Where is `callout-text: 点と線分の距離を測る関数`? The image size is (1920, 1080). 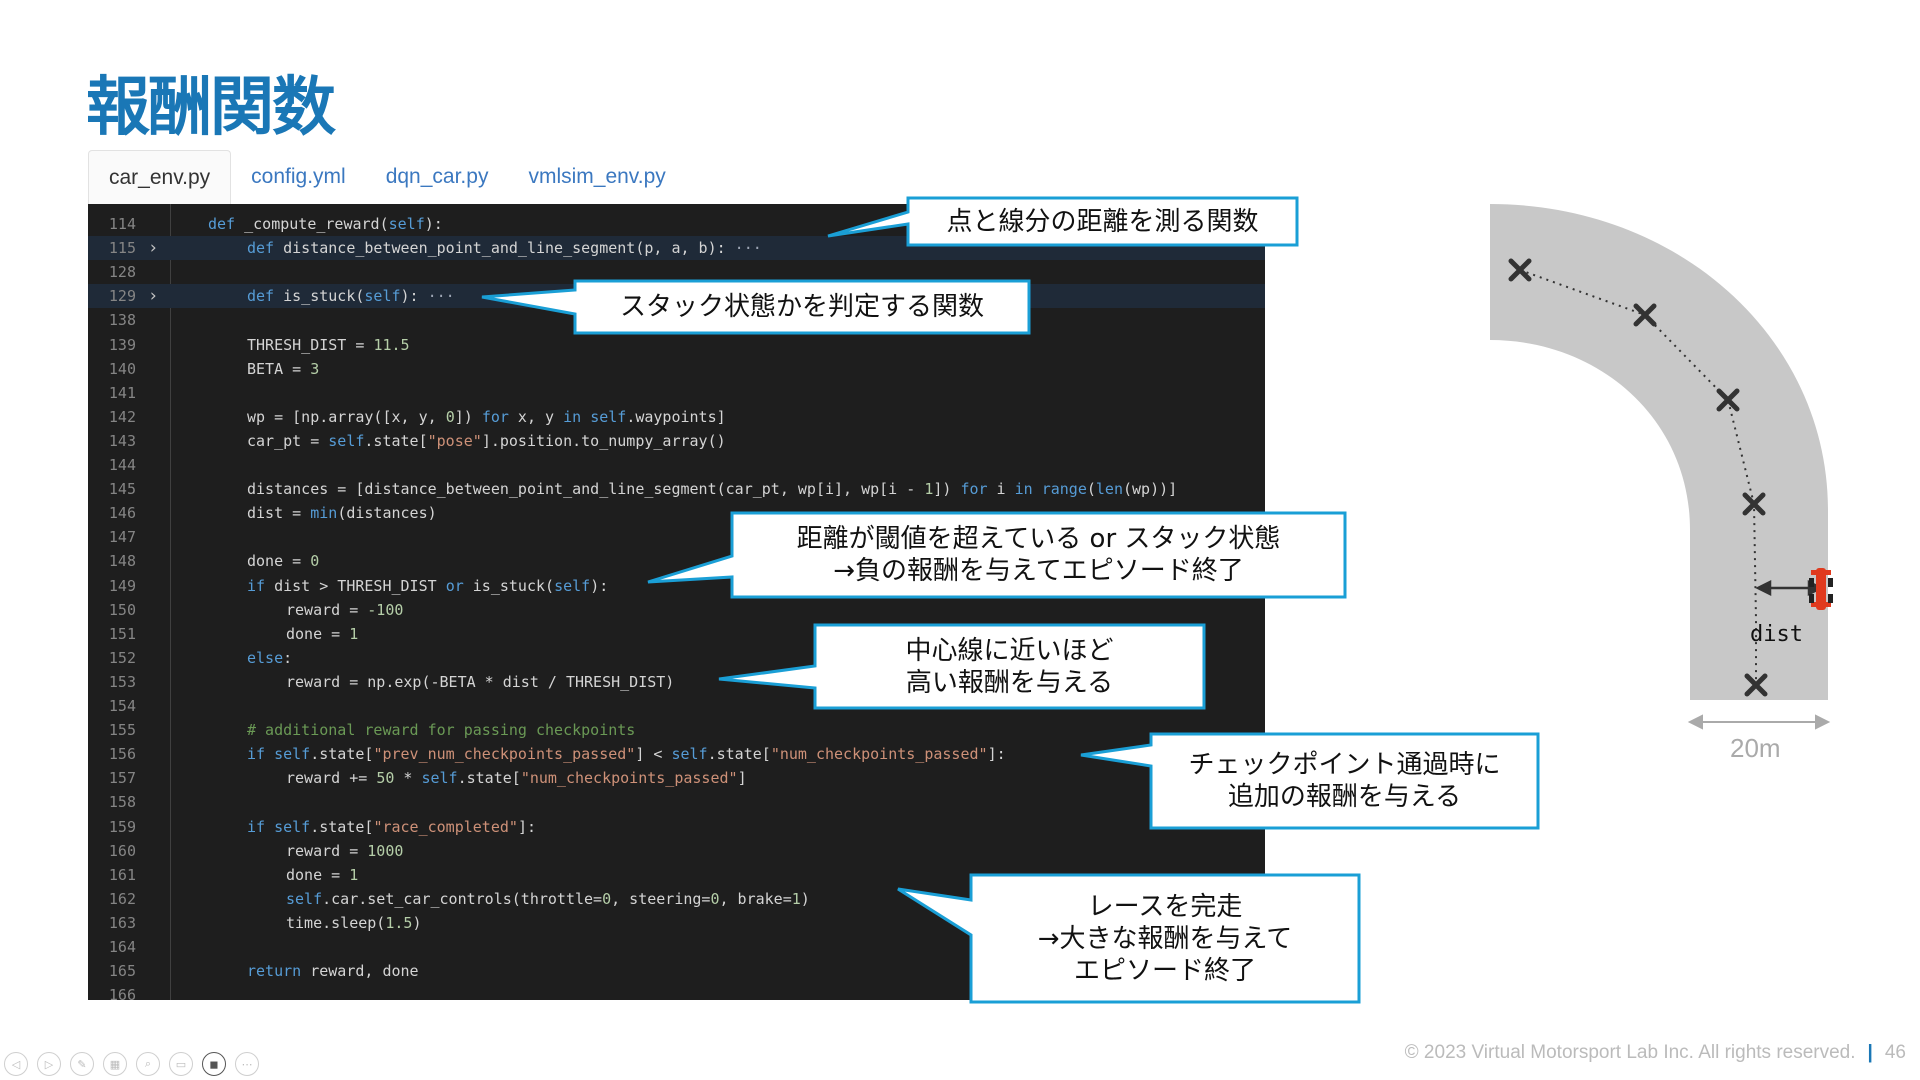
callout-text: 点と線分の距離を測る関数 is located at coordinates (1102, 221).